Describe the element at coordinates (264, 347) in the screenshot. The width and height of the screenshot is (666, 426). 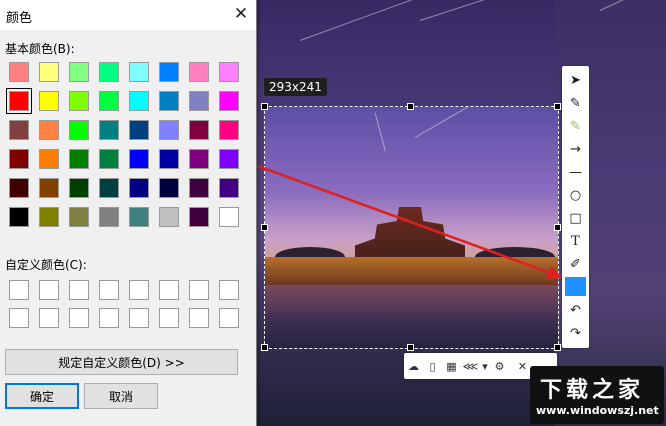
I see `resize-handle-bottom-left` at that location.